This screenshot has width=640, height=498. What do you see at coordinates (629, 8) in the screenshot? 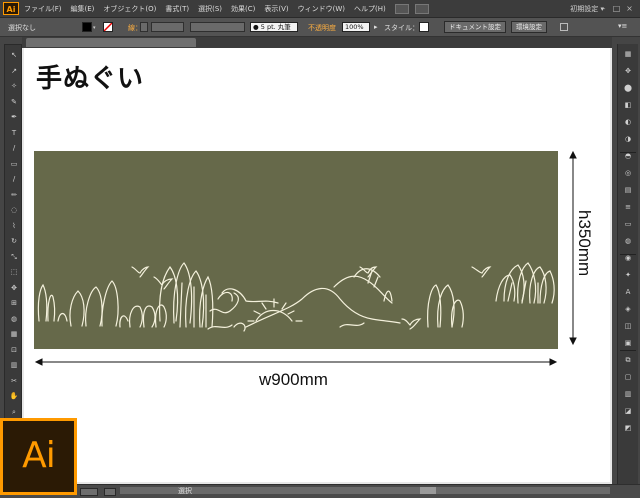
I see `close-icon: ×` at bounding box center [629, 8].